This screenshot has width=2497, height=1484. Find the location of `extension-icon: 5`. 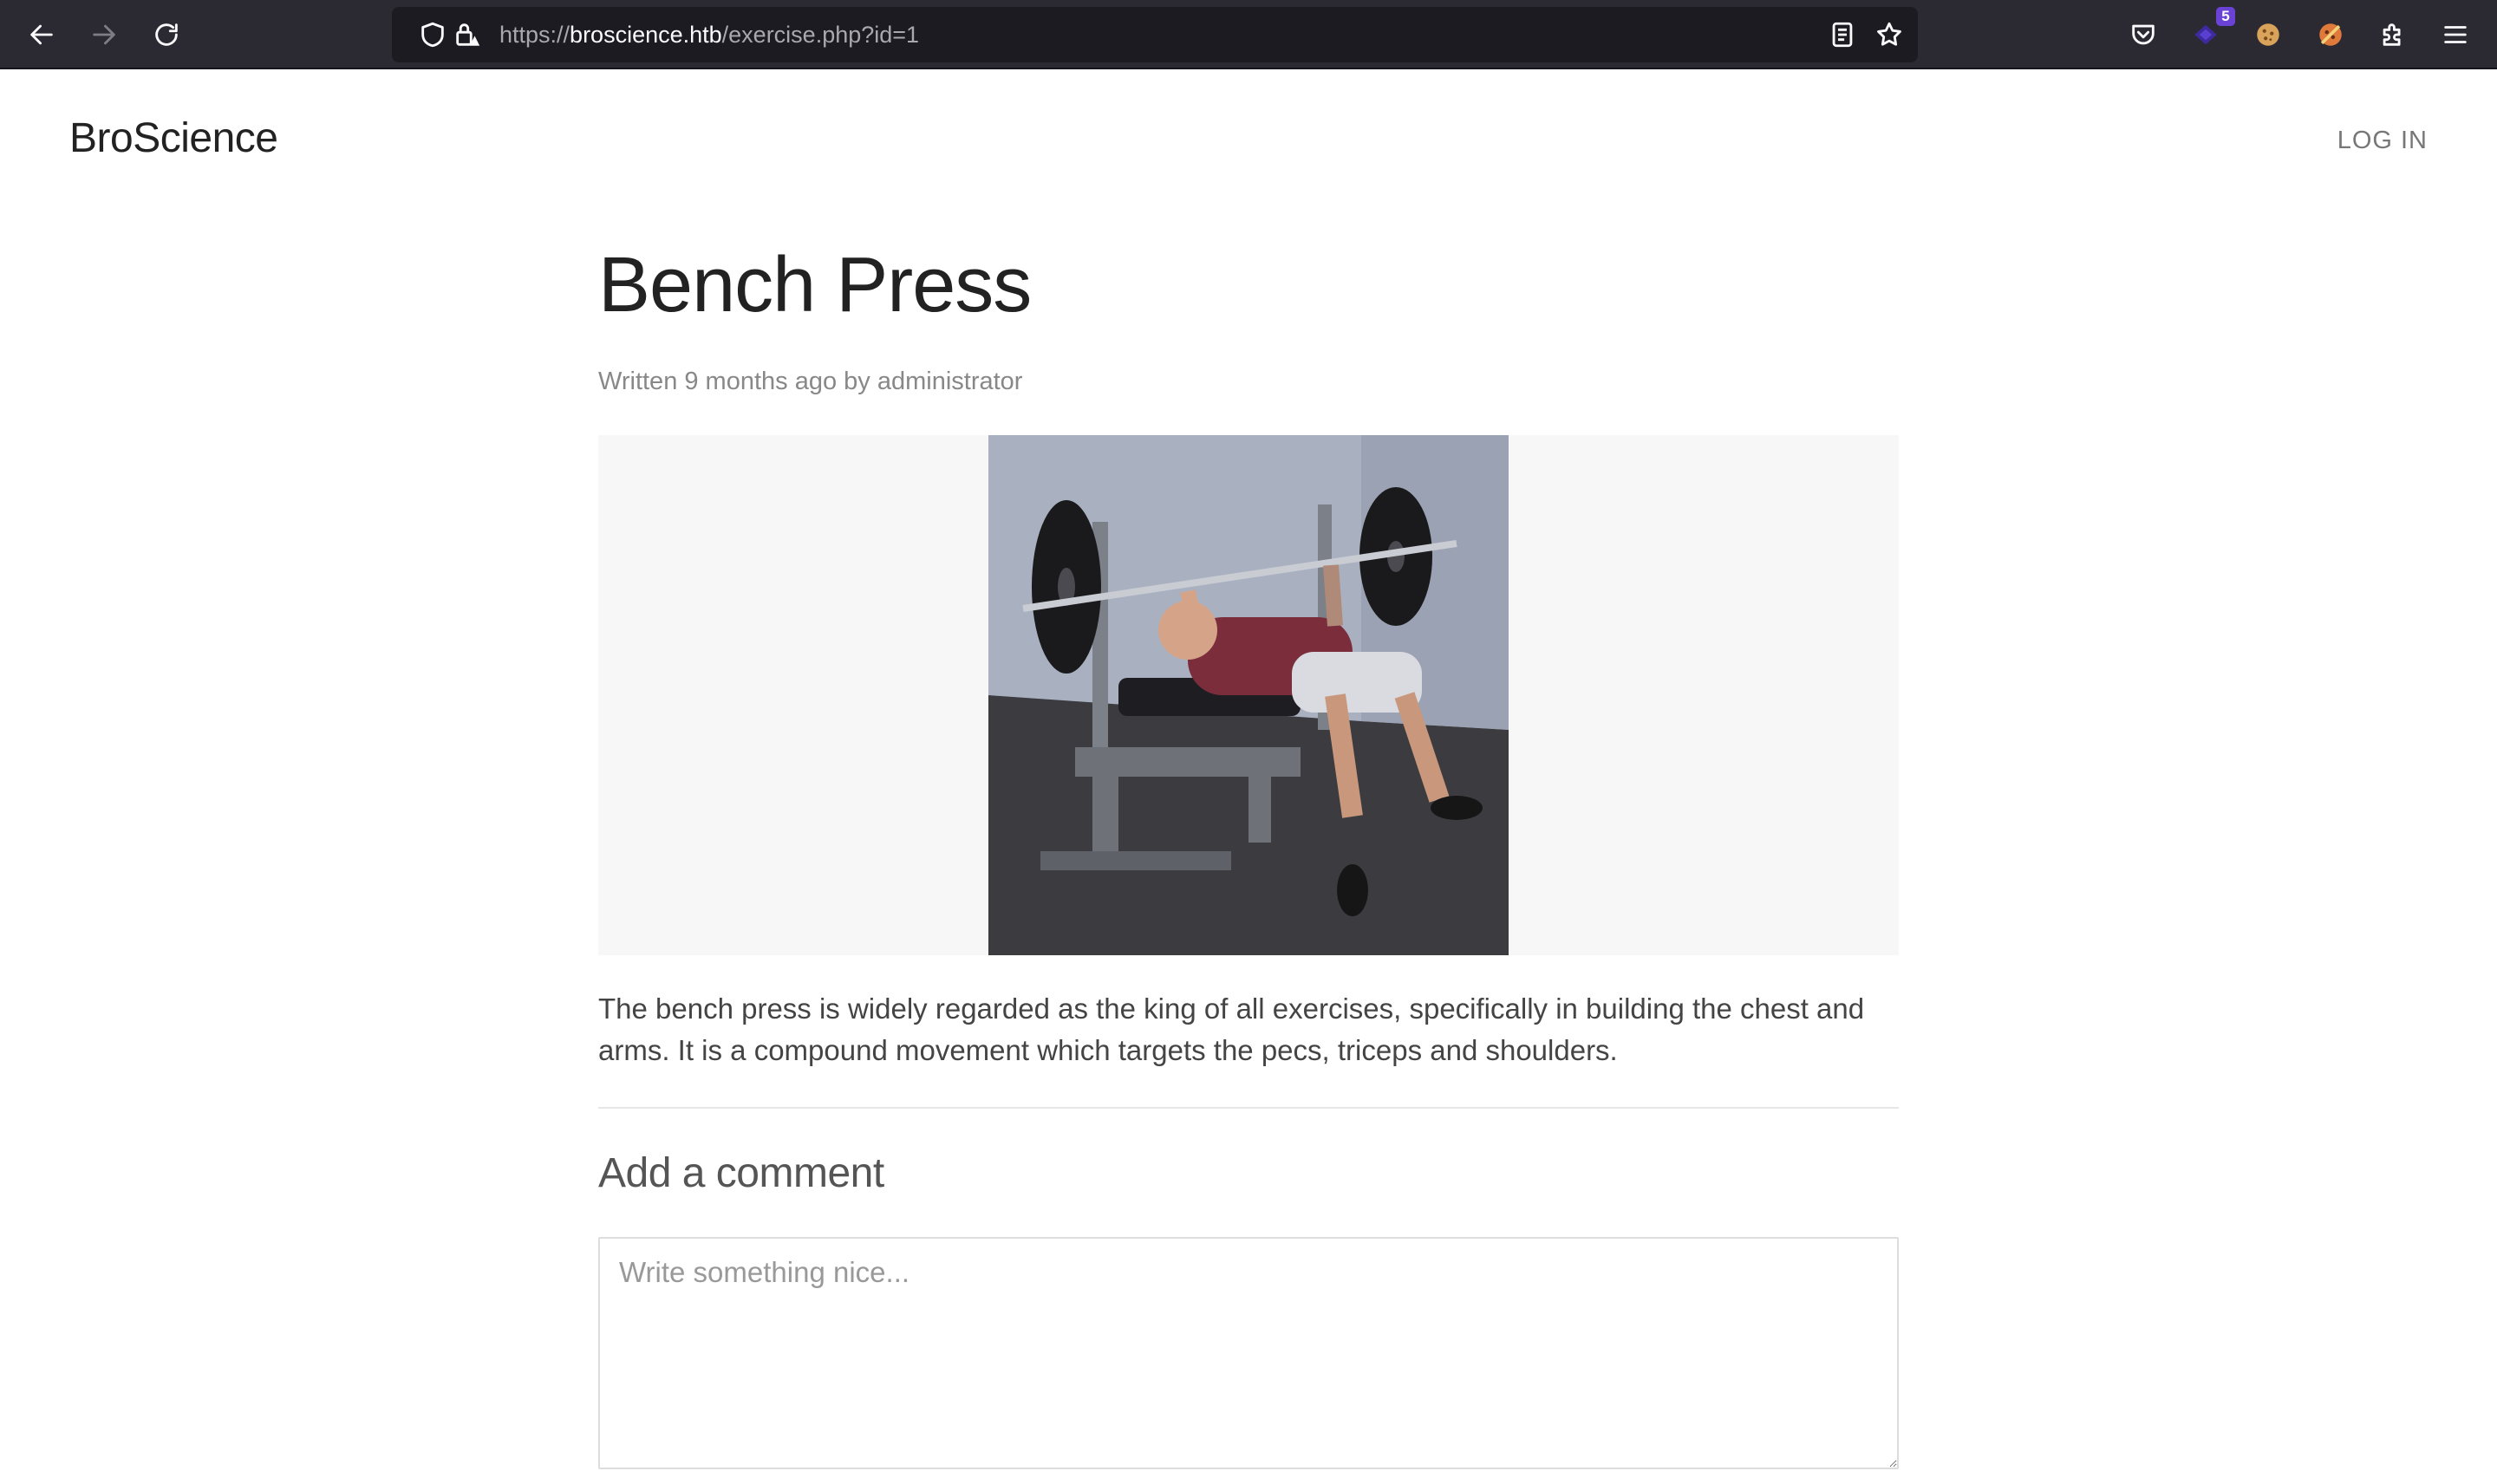

extension-icon: 5 is located at coordinates (2209, 32).